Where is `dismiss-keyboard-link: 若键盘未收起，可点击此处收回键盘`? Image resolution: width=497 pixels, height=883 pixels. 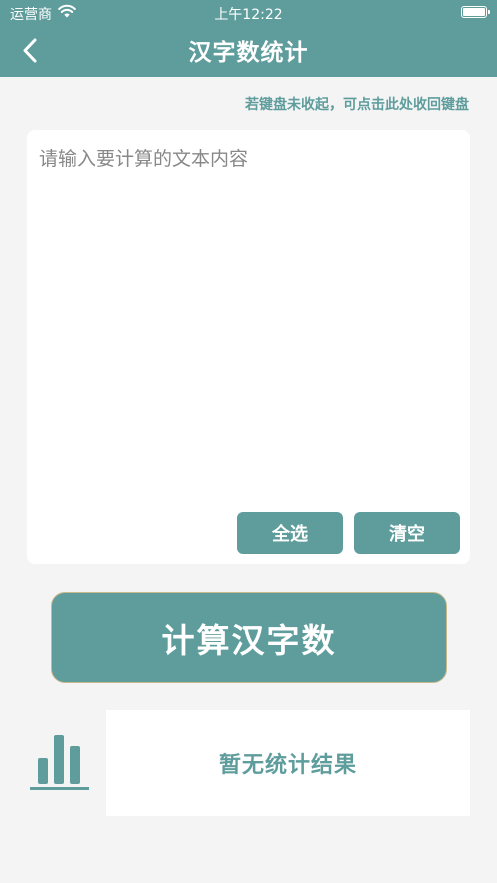 dismiss-keyboard-link: 若键盘未收起，可点击此处收回键盘 is located at coordinates (357, 104).